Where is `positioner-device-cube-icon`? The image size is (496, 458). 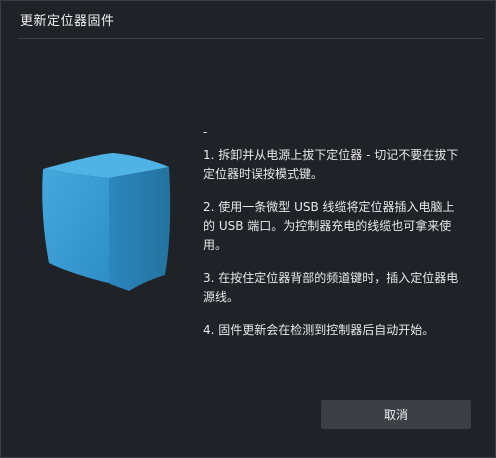
positioner-device-cube-icon is located at coordinates (106, 222).